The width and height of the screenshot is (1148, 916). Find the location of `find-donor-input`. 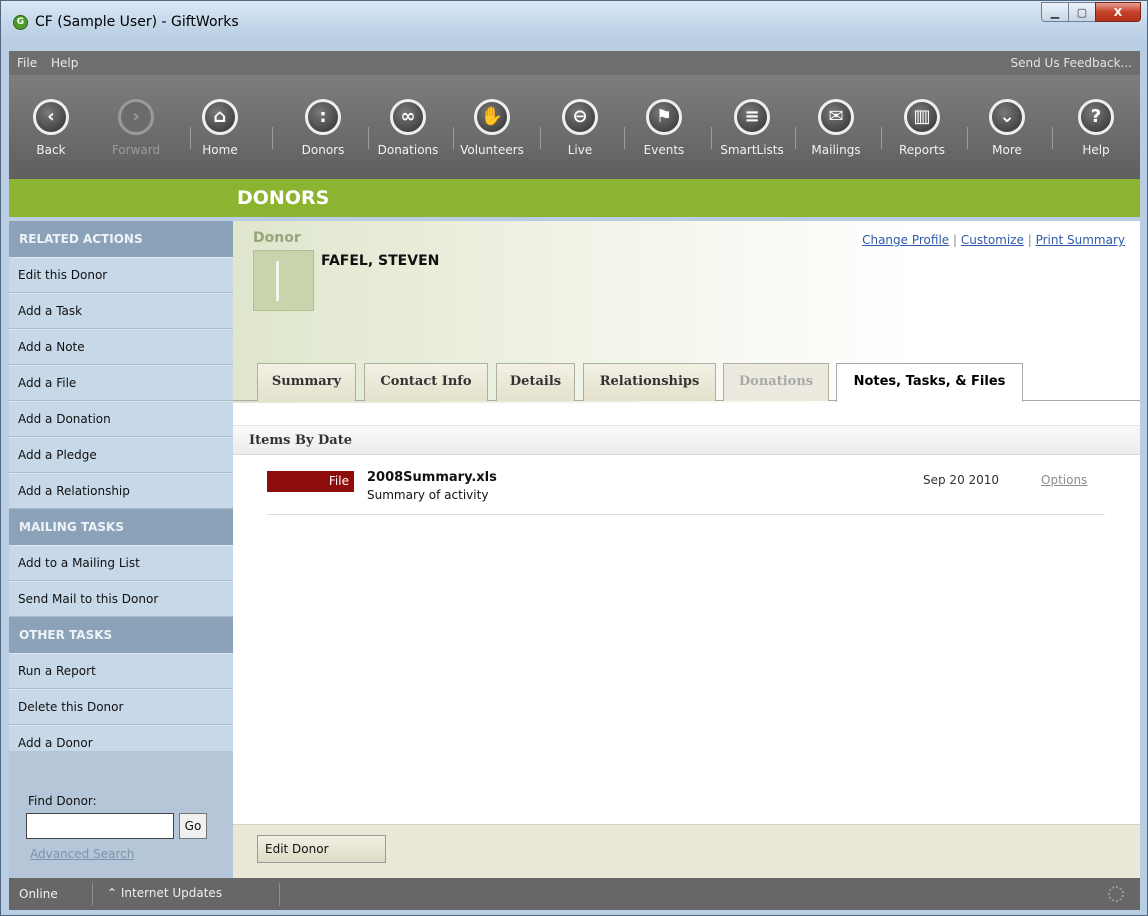

find-donor-input is located at coordinates (100, 826).